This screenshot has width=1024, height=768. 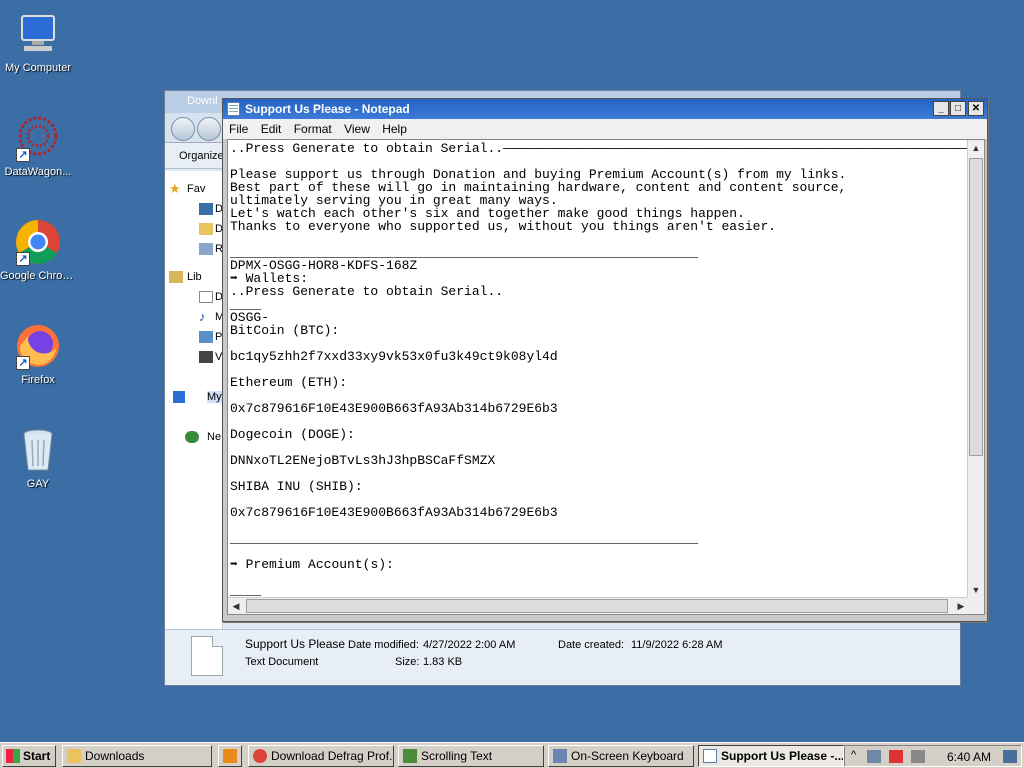 What do you see at coordinates (1010, 756) in the screenshot?
I see `show-desktop-icon` at bounding box center [1010, 756].